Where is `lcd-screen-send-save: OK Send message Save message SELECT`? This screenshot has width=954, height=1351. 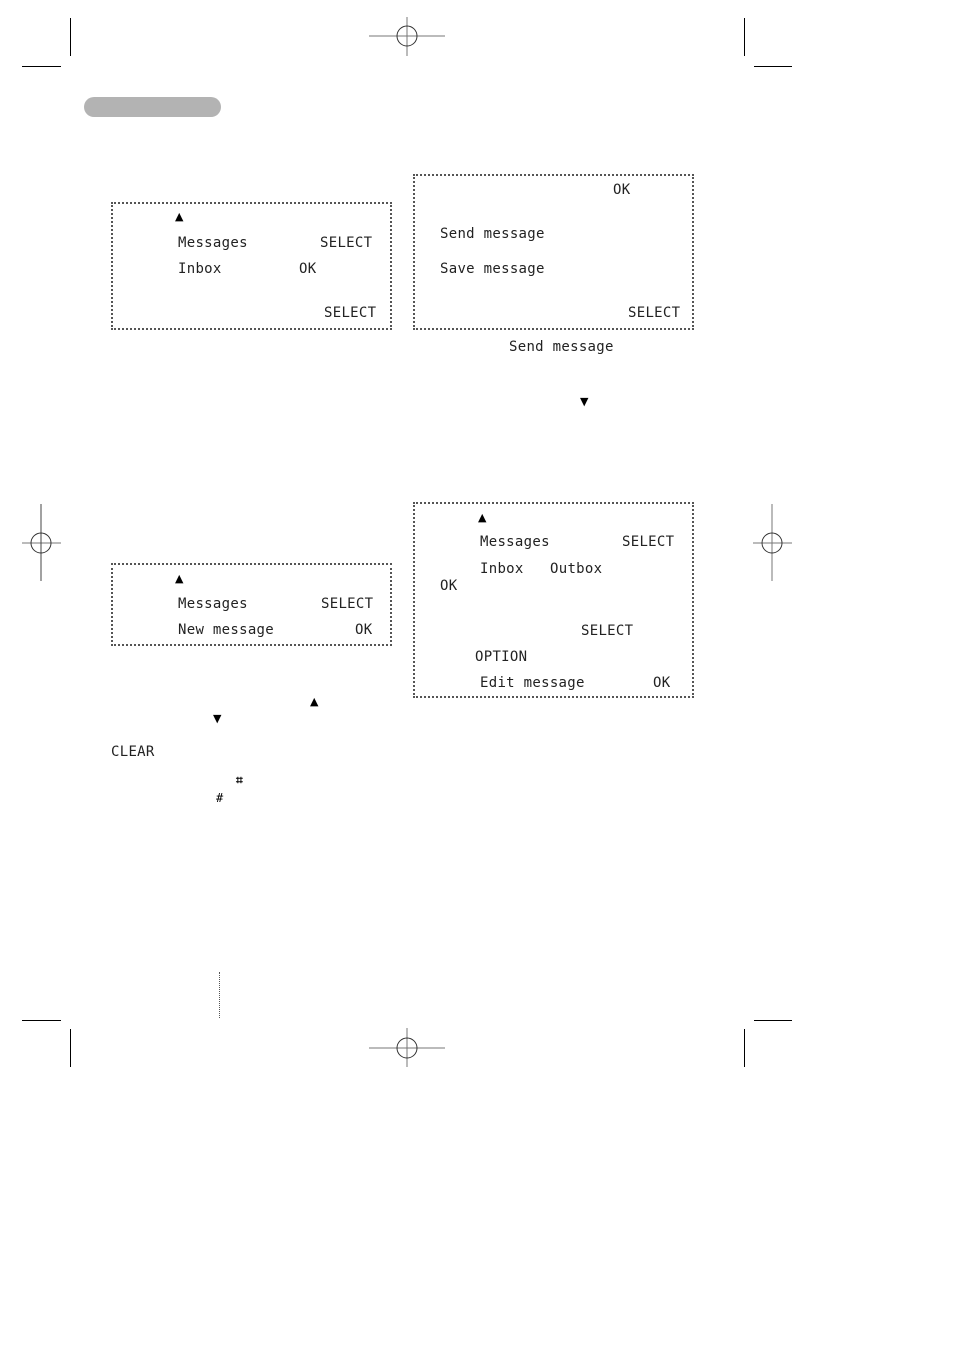
lcd-screen-send-save: OK Send message Save message SELECT is located at coordinates (553, 252).